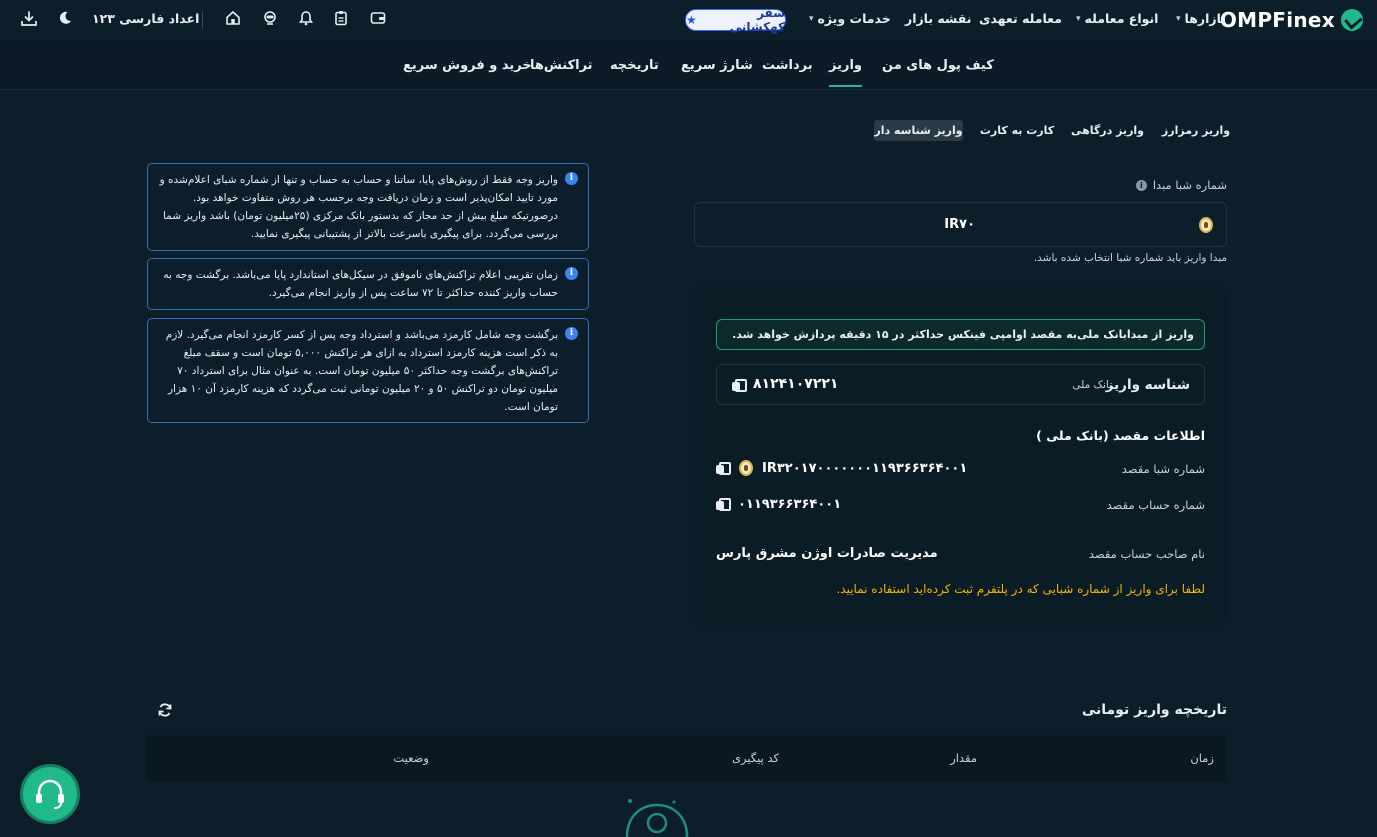 This screenshot has width=1377, height=837. What do you see at coordinates (1017, 130) in the screenshot?
I see `tab-card-to-card: کارت به کارت` at bounding box center [1017, 130].